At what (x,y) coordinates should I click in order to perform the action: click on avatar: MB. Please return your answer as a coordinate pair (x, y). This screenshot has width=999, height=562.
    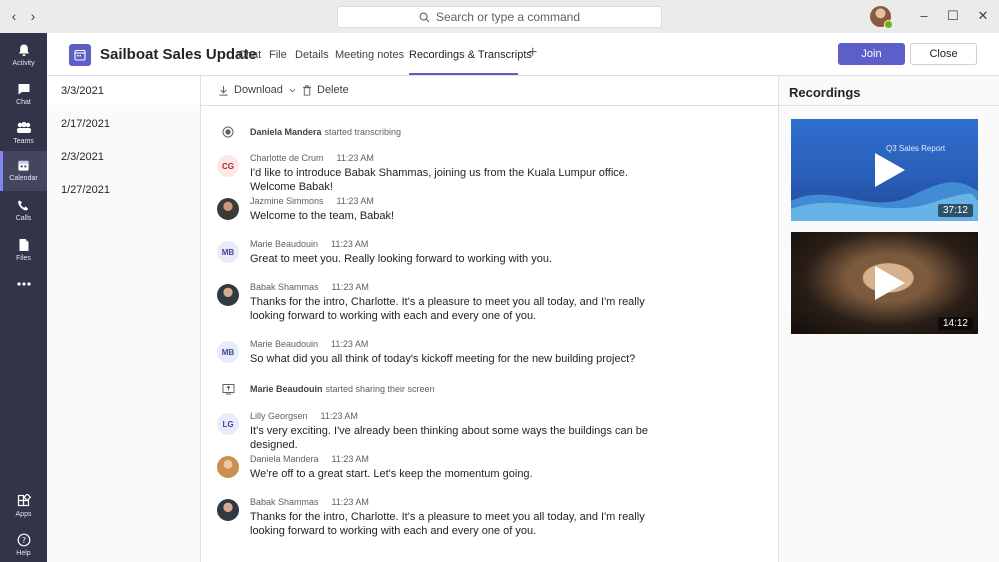
    Looking at the image, I should click on (228, 252).